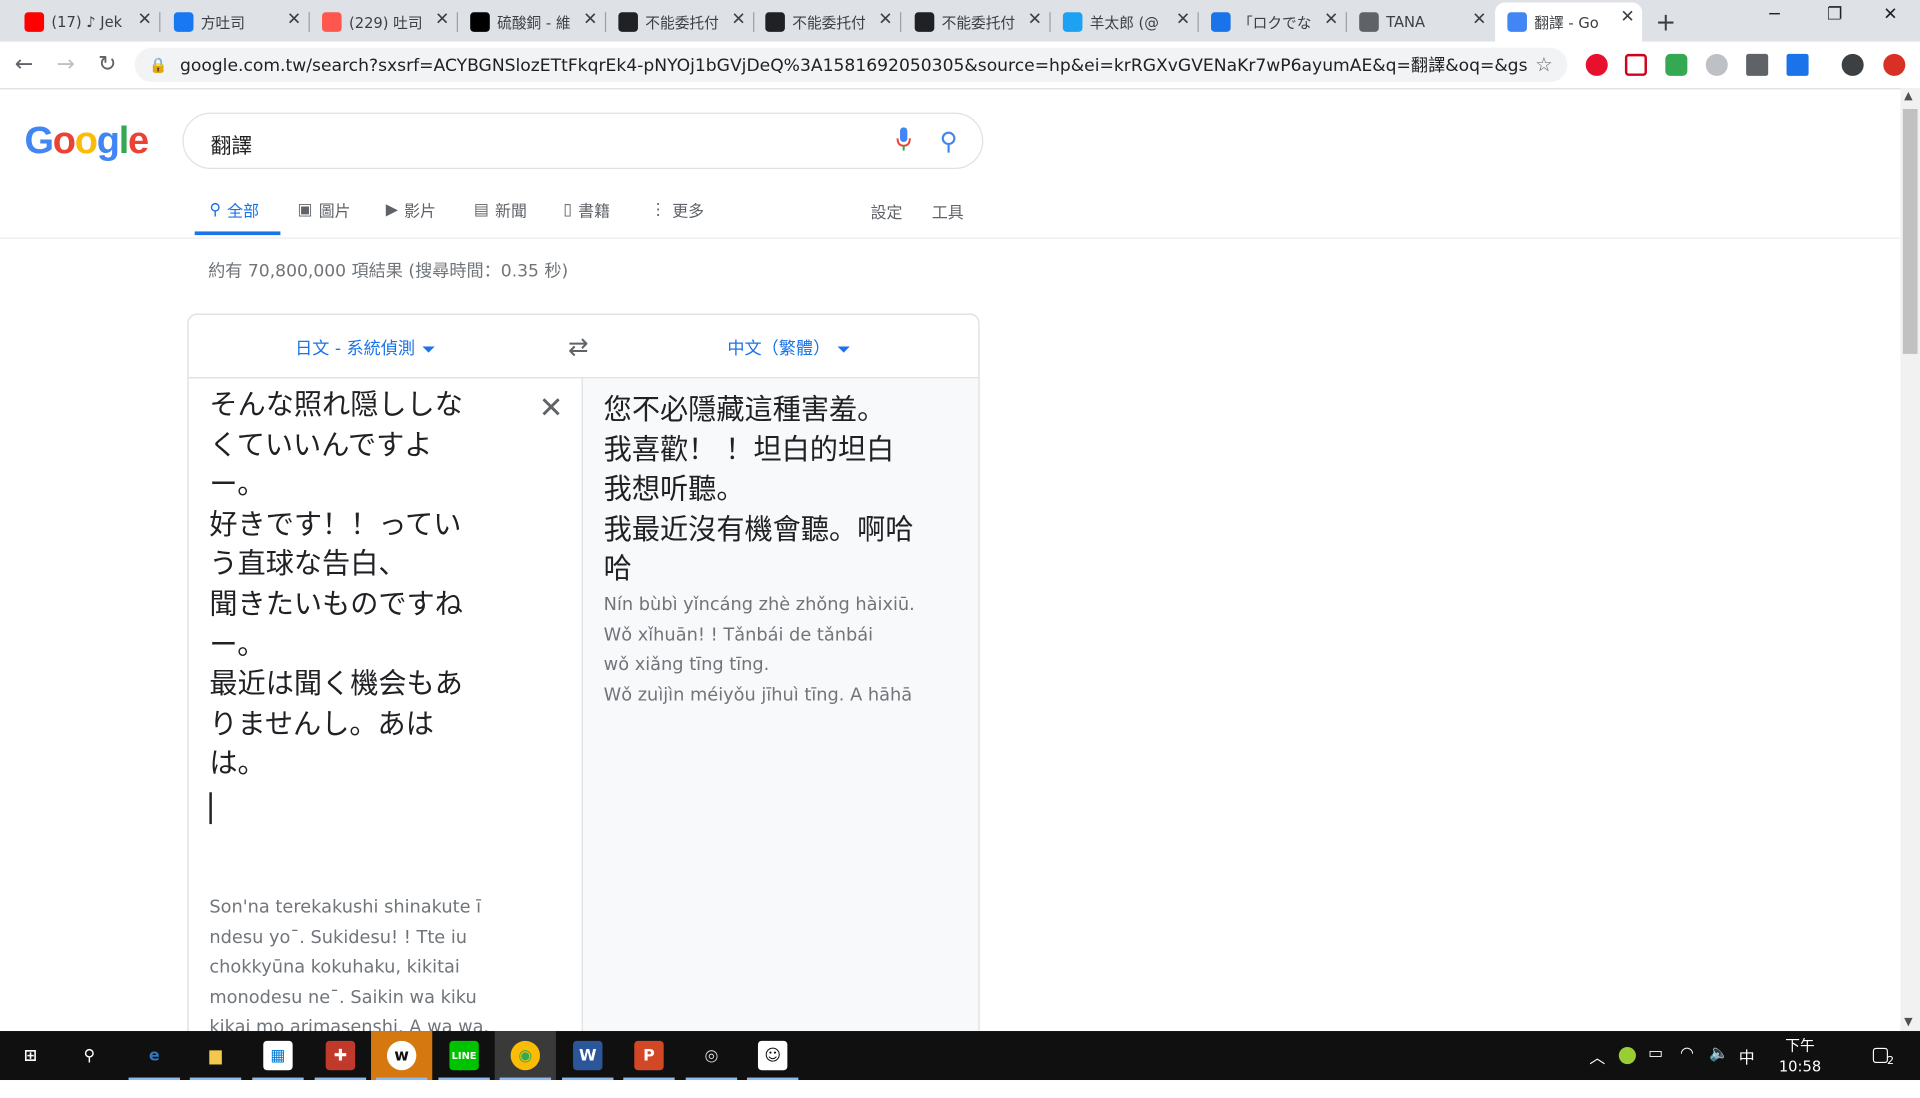 The height and width of the screenshot is (1098, 1920). Describe the element at coordinates (160, 22) in the screenshot. I see `tab-separator` at that location.